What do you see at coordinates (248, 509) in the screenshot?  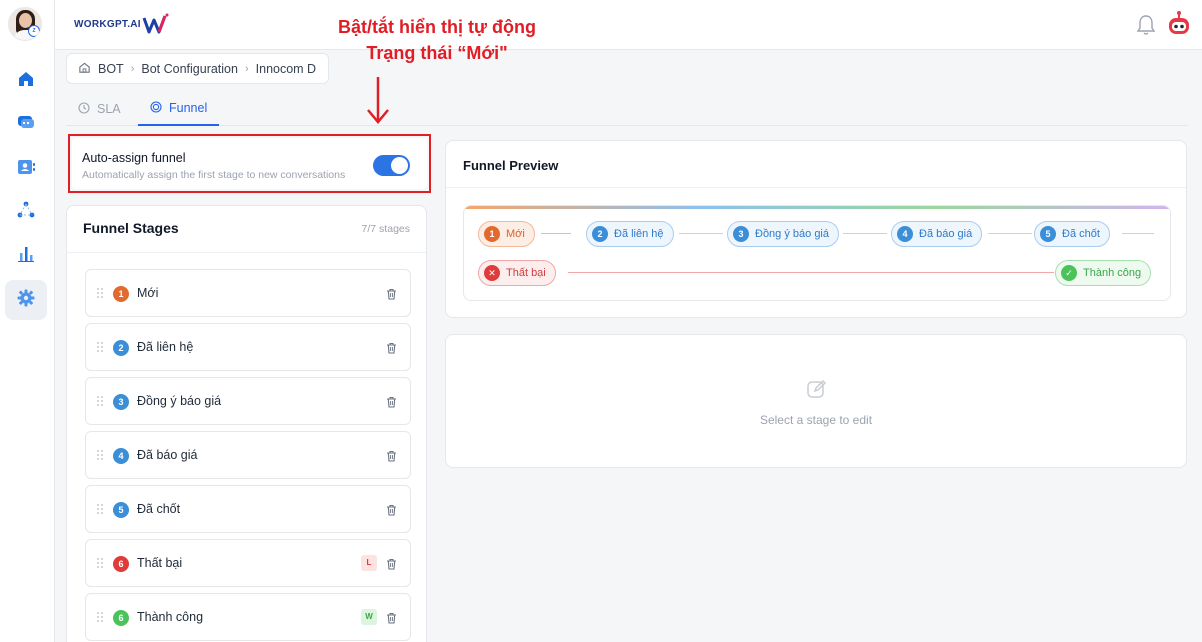 I see `stage-row: 5 Đã chốt` at bounding box center [248, 509].